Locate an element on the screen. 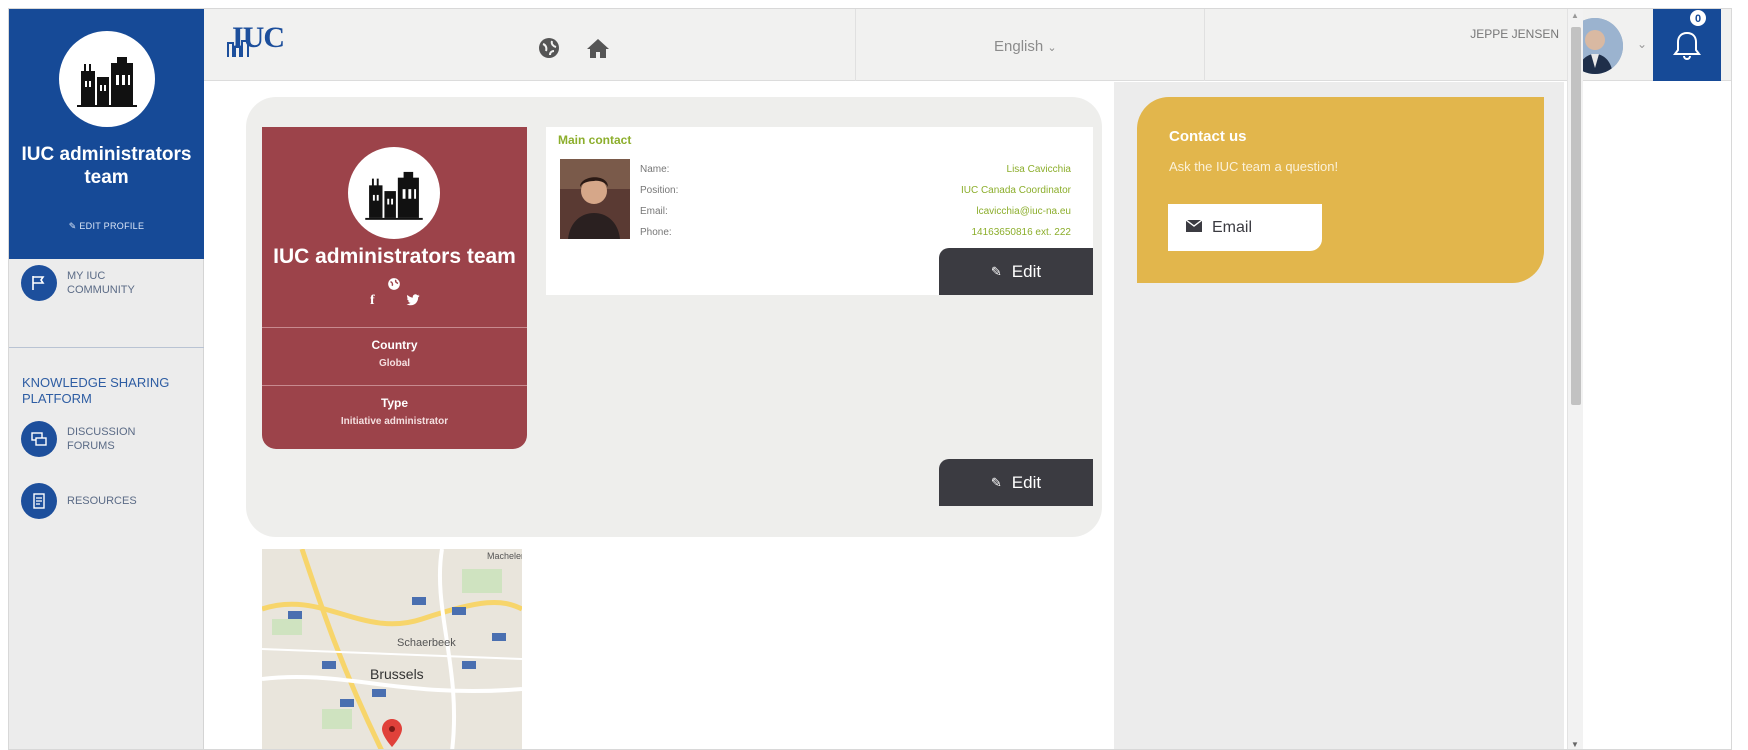 The height and width of the screenshot is (750, 1748). map-label: Schaerbeek is located at coordinates (426, 643).